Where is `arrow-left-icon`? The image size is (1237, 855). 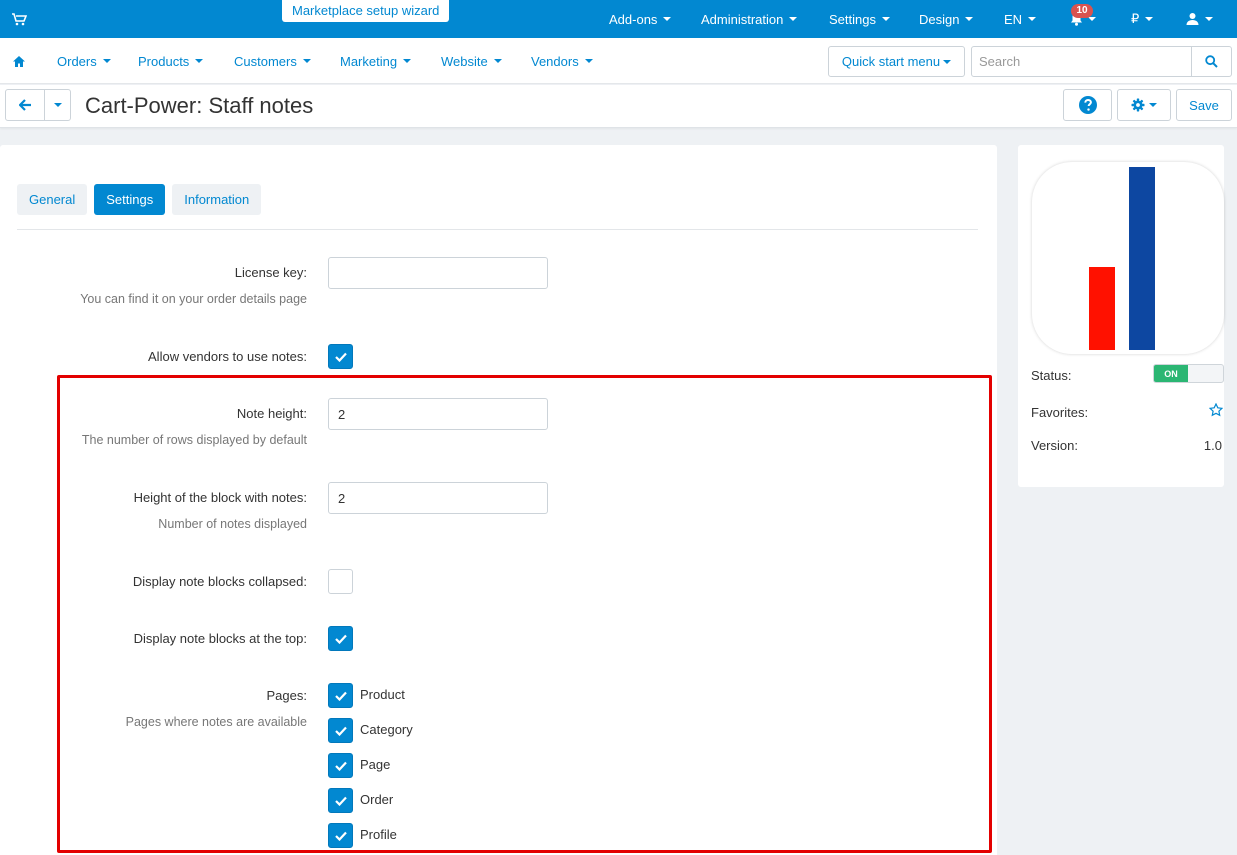
arrow-left-icon is located at coordinates (24, 105).